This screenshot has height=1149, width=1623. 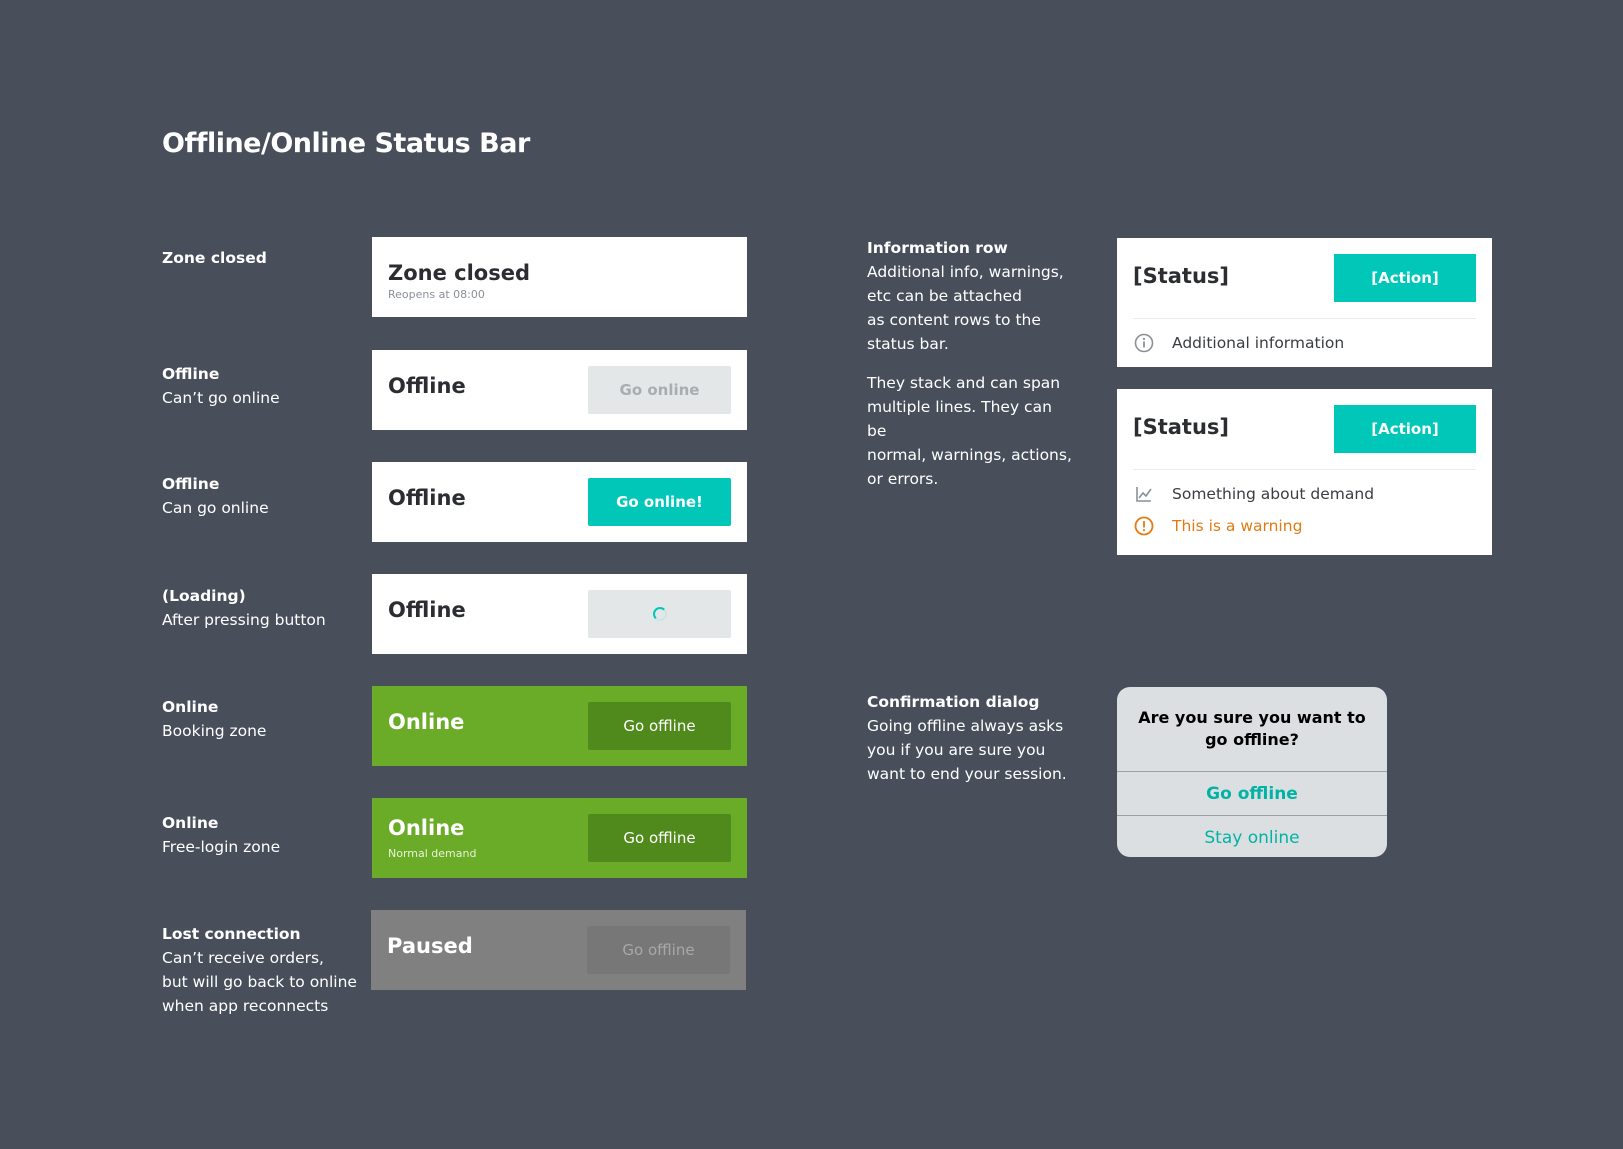 I want to click on lost-connection-label-line: when app reconnects, so click(x=245, y=1006).